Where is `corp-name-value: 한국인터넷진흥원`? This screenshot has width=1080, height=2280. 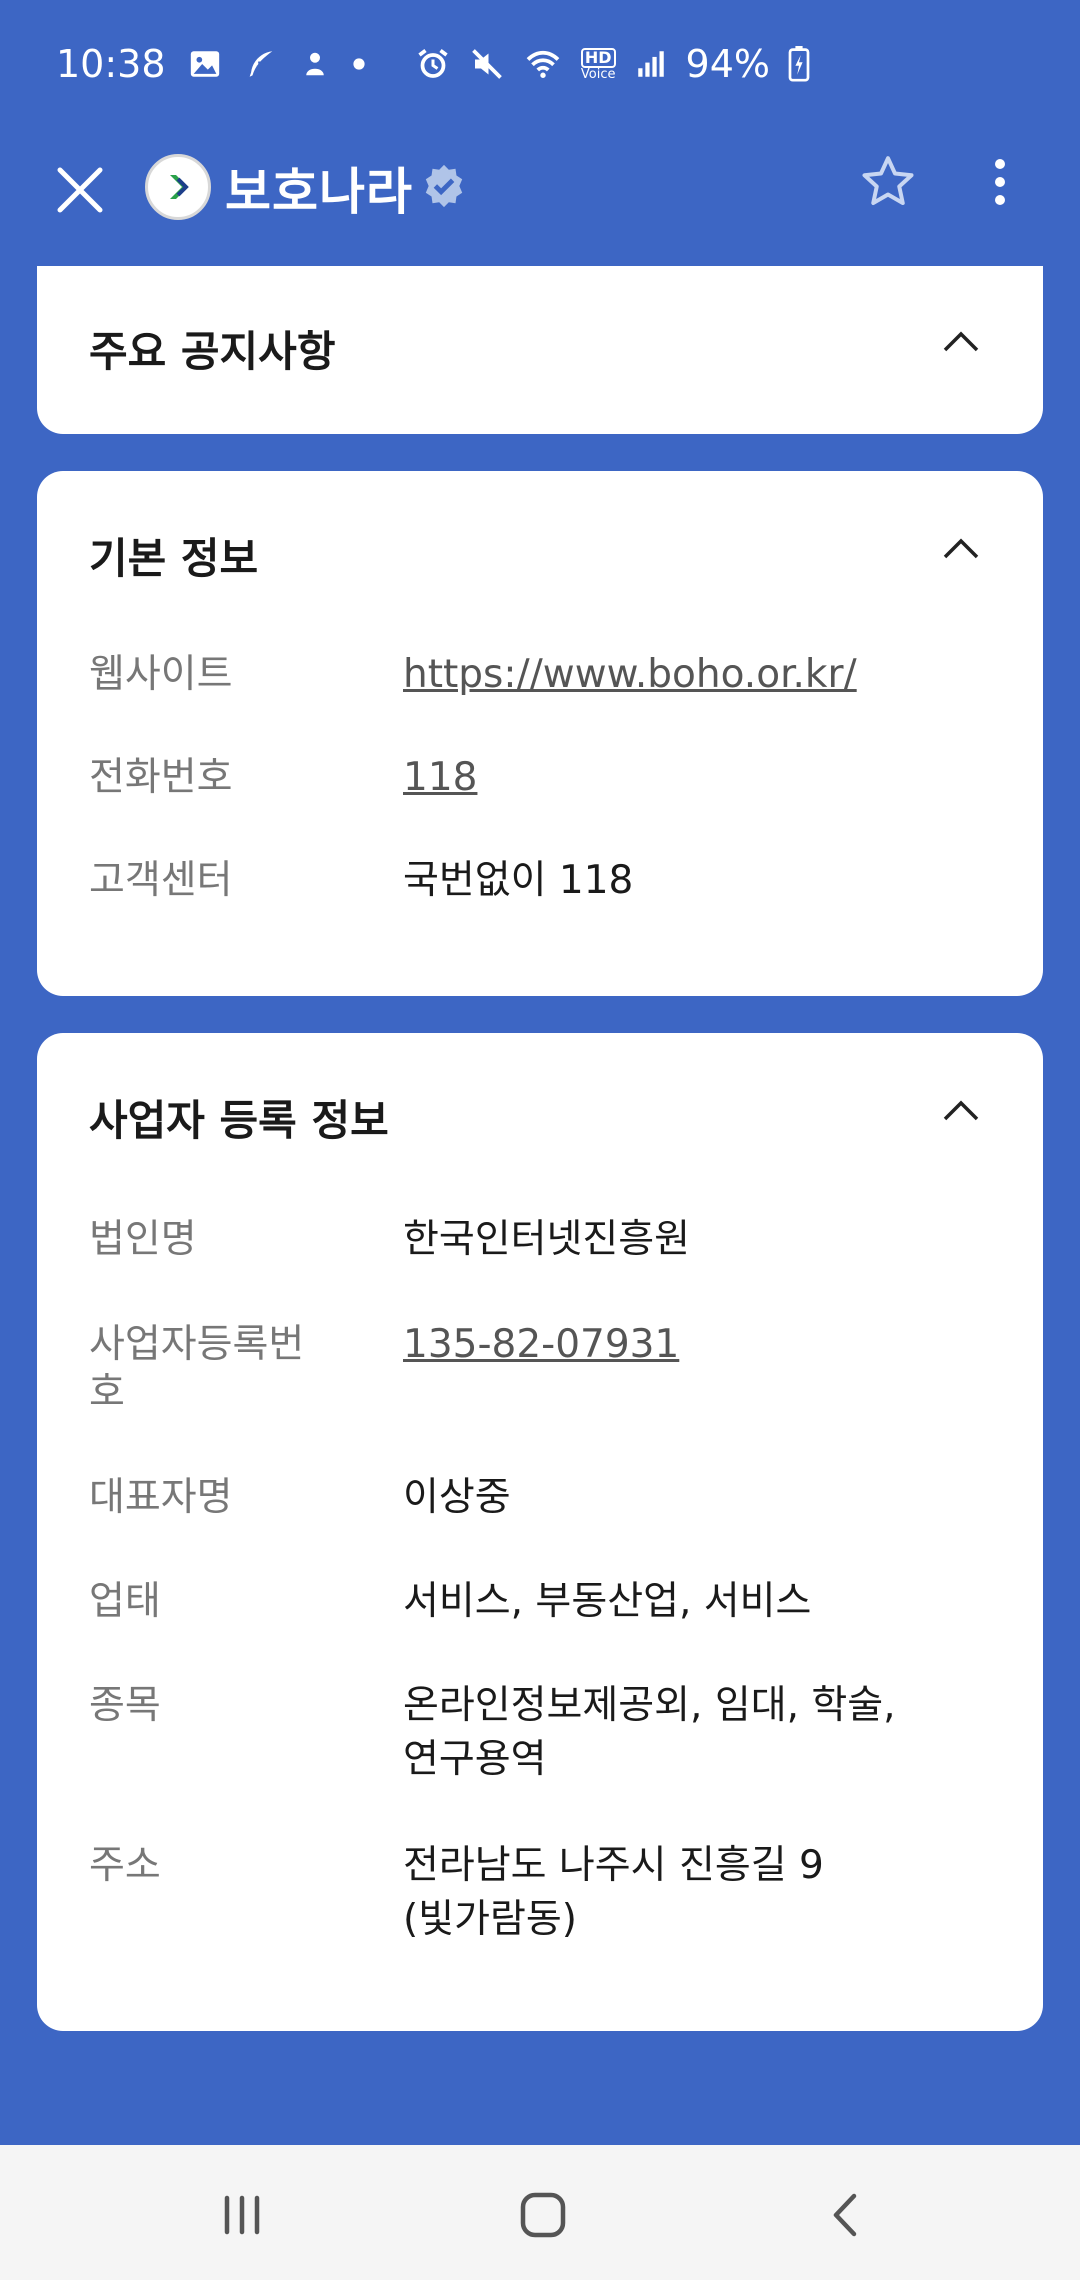
corp-name-value: 한국인터넷진흥원 is located at coordinates (547, 1239).